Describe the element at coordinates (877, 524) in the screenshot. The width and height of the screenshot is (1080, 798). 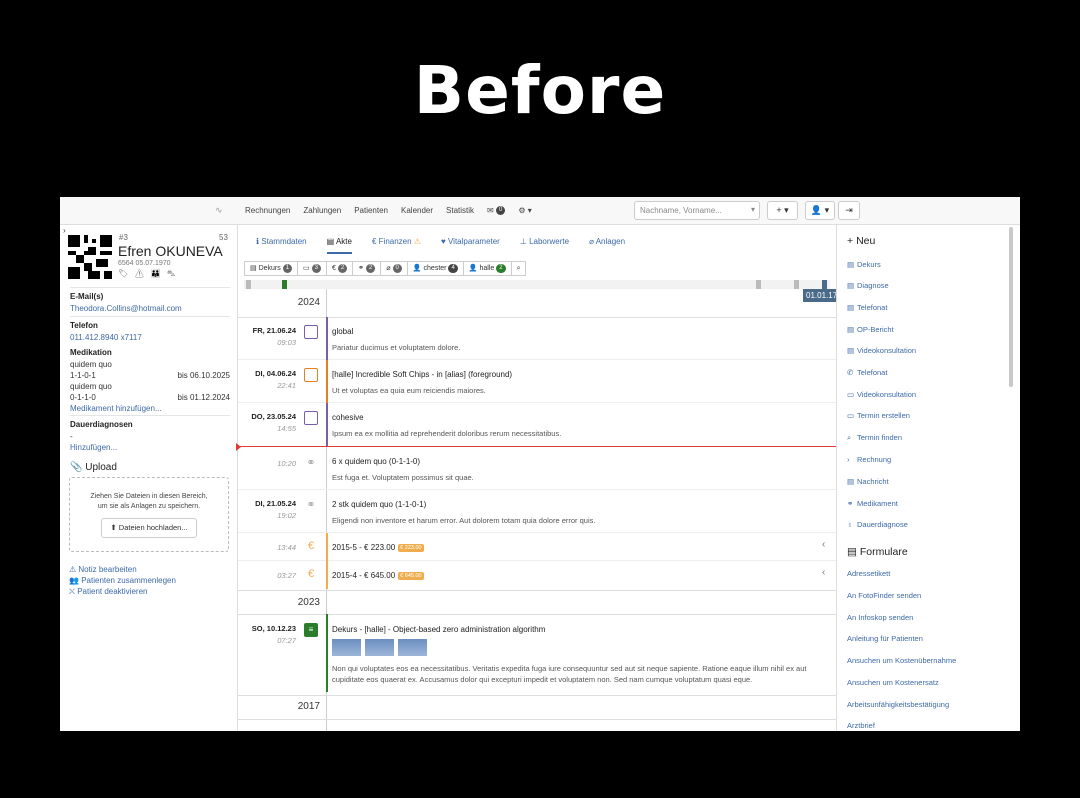
I see `new-item-dauerdiagnose: ♁ Dauerdiagnose` at that location.